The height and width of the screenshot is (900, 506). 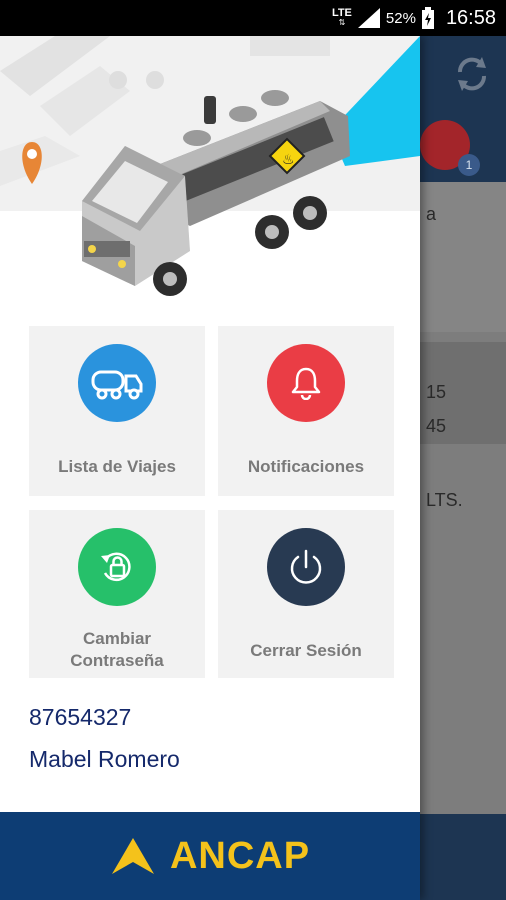 What do you see at coordinates (306, 567) in the screenshot?
I see `power-icon` at bounding box center [306, 567].